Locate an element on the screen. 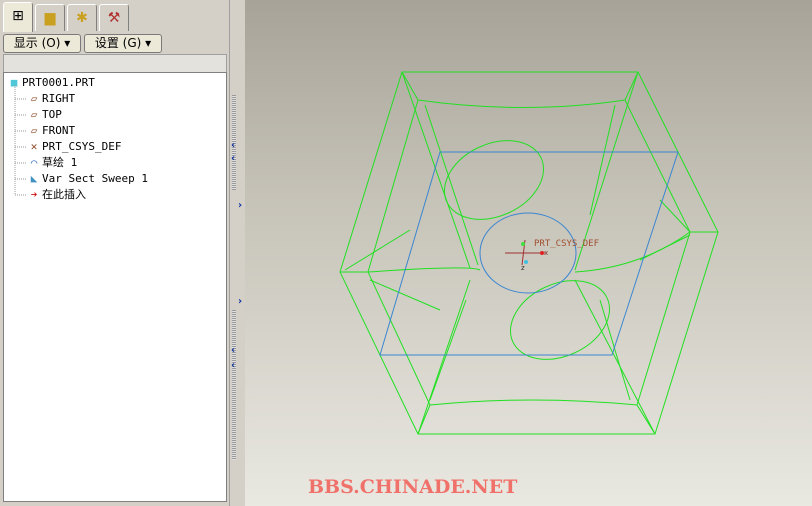 This screenshot has width=812, height=506. tree-connector-lines is located at coordinates (20, 140).